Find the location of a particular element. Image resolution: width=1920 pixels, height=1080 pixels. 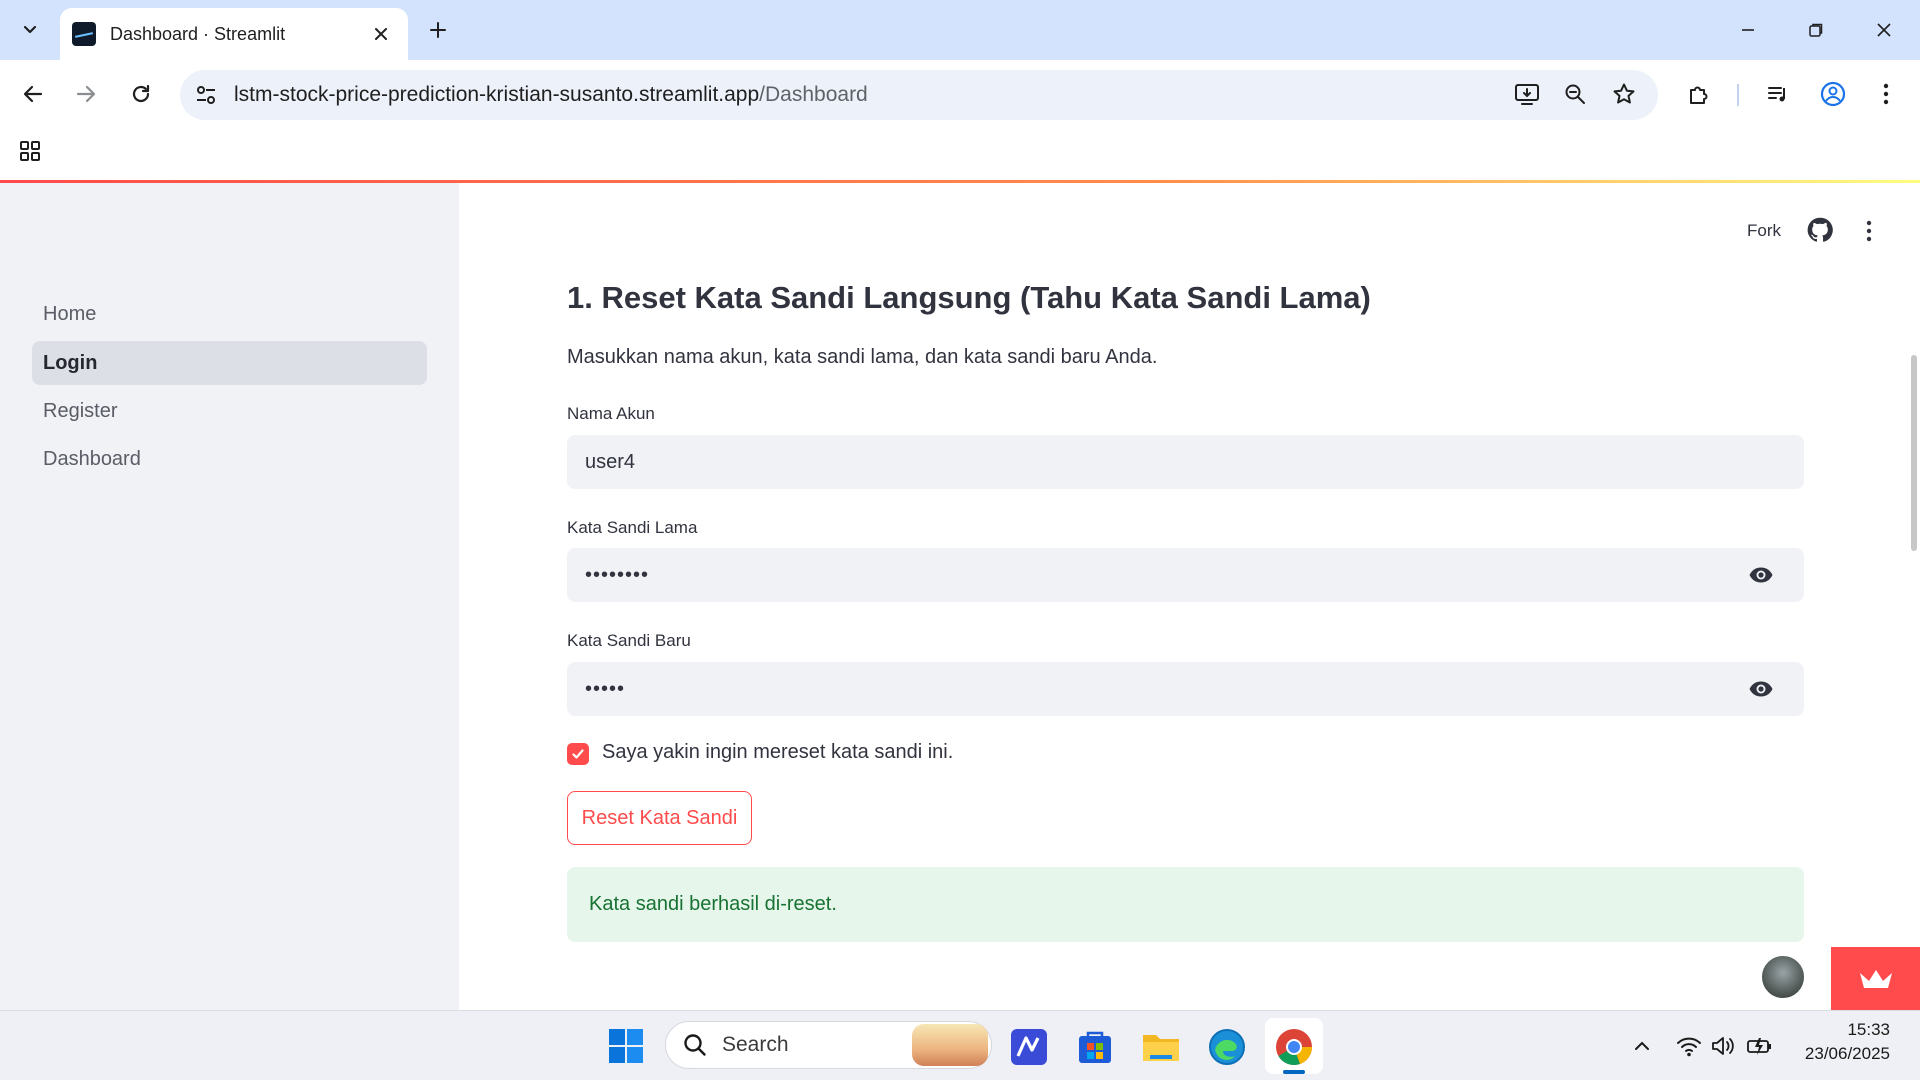

close-window-button is located at coordinates (1884, 30).